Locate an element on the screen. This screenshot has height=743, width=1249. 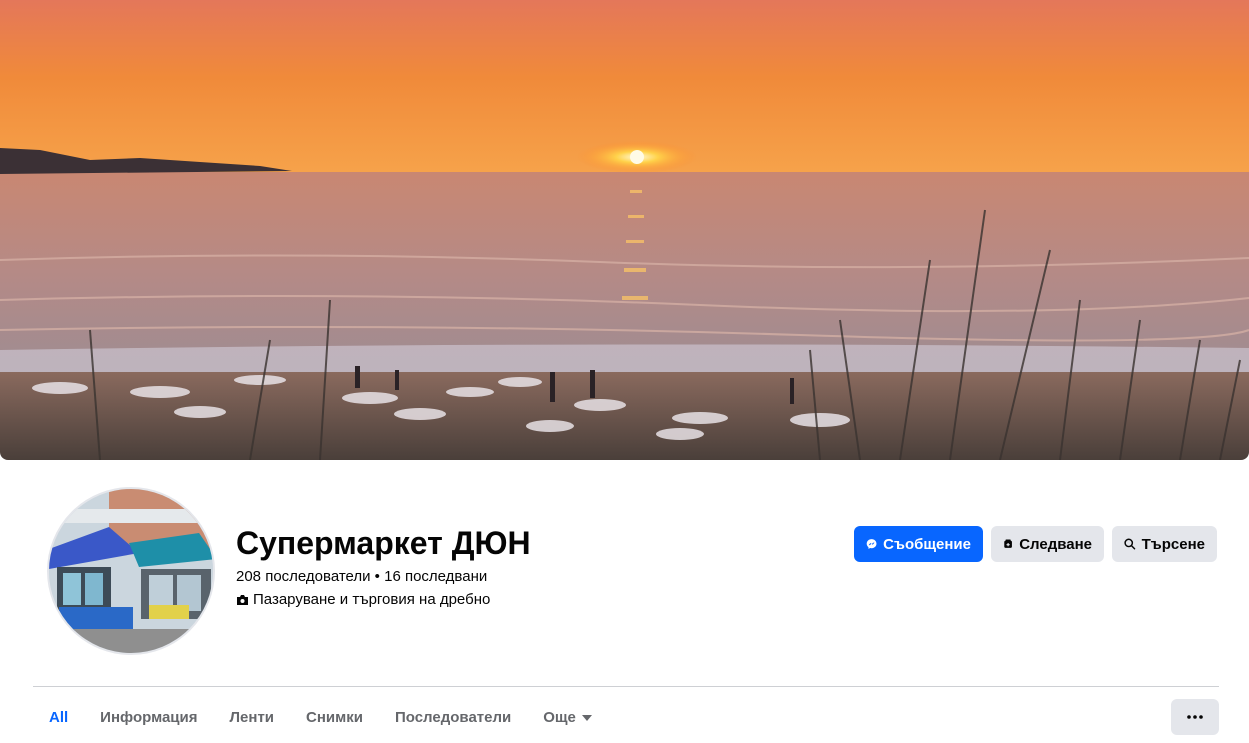
message-button: Съобщение is located at coordinates (918, 544).